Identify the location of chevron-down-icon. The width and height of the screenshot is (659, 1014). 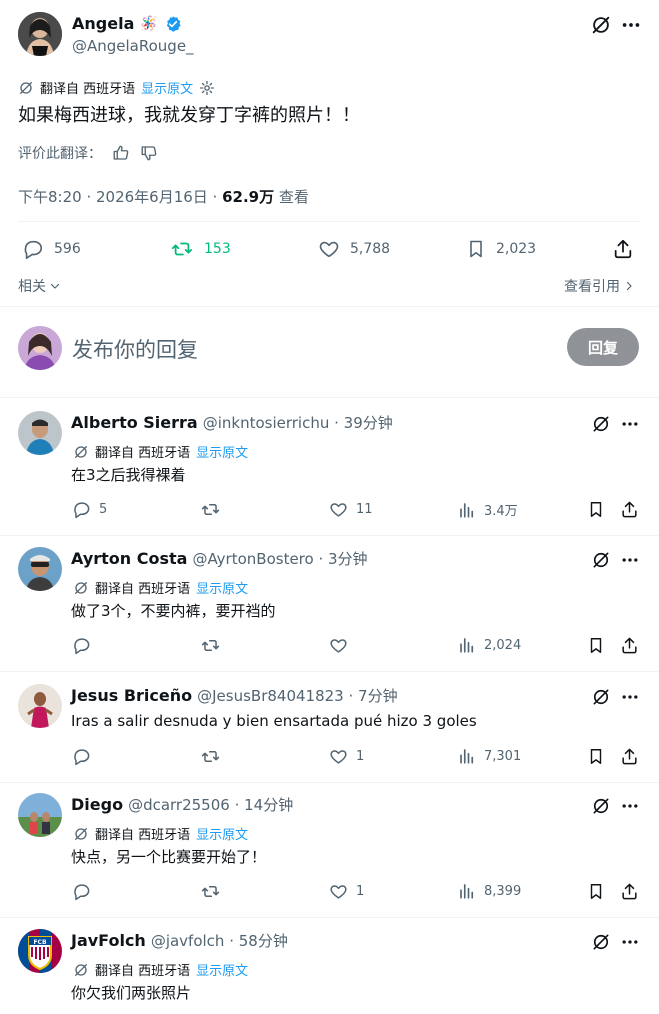
(55, 286).